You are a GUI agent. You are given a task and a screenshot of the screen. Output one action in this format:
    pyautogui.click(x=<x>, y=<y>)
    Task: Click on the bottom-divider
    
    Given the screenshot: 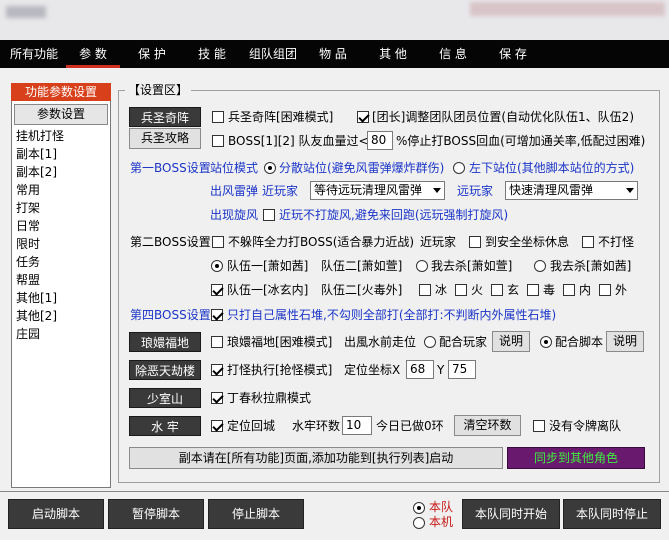 What is the action you would take?
    pyautogui.click(x=334, y=491)
    